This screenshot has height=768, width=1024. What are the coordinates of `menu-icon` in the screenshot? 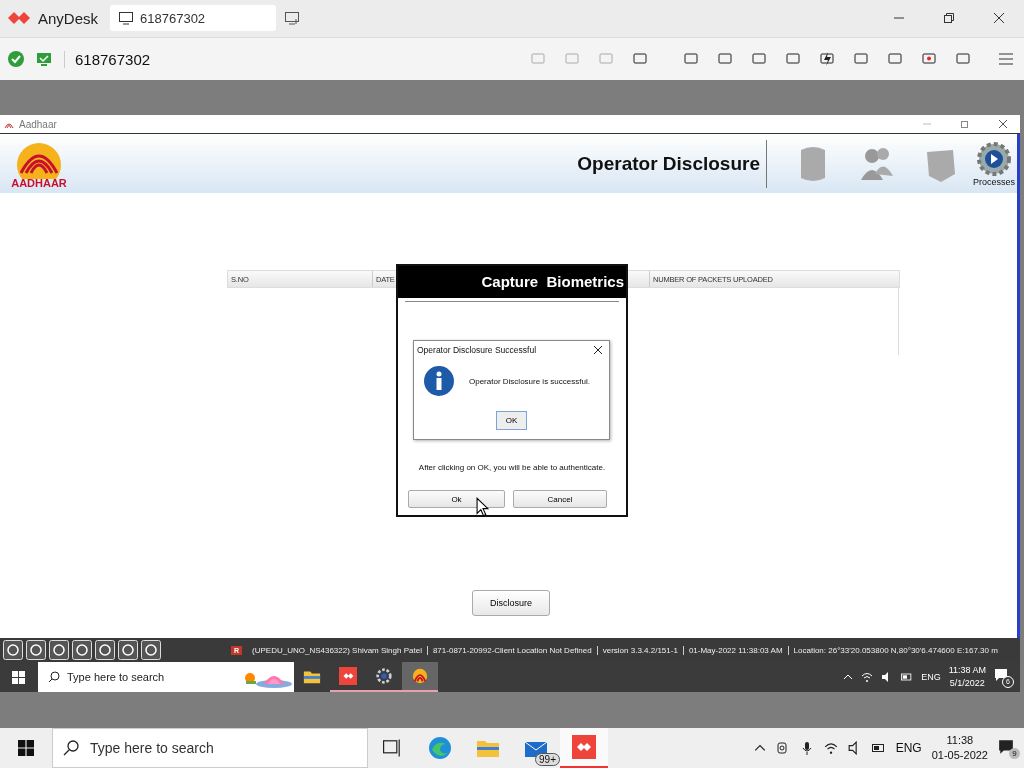 It's located at (1006, 59).